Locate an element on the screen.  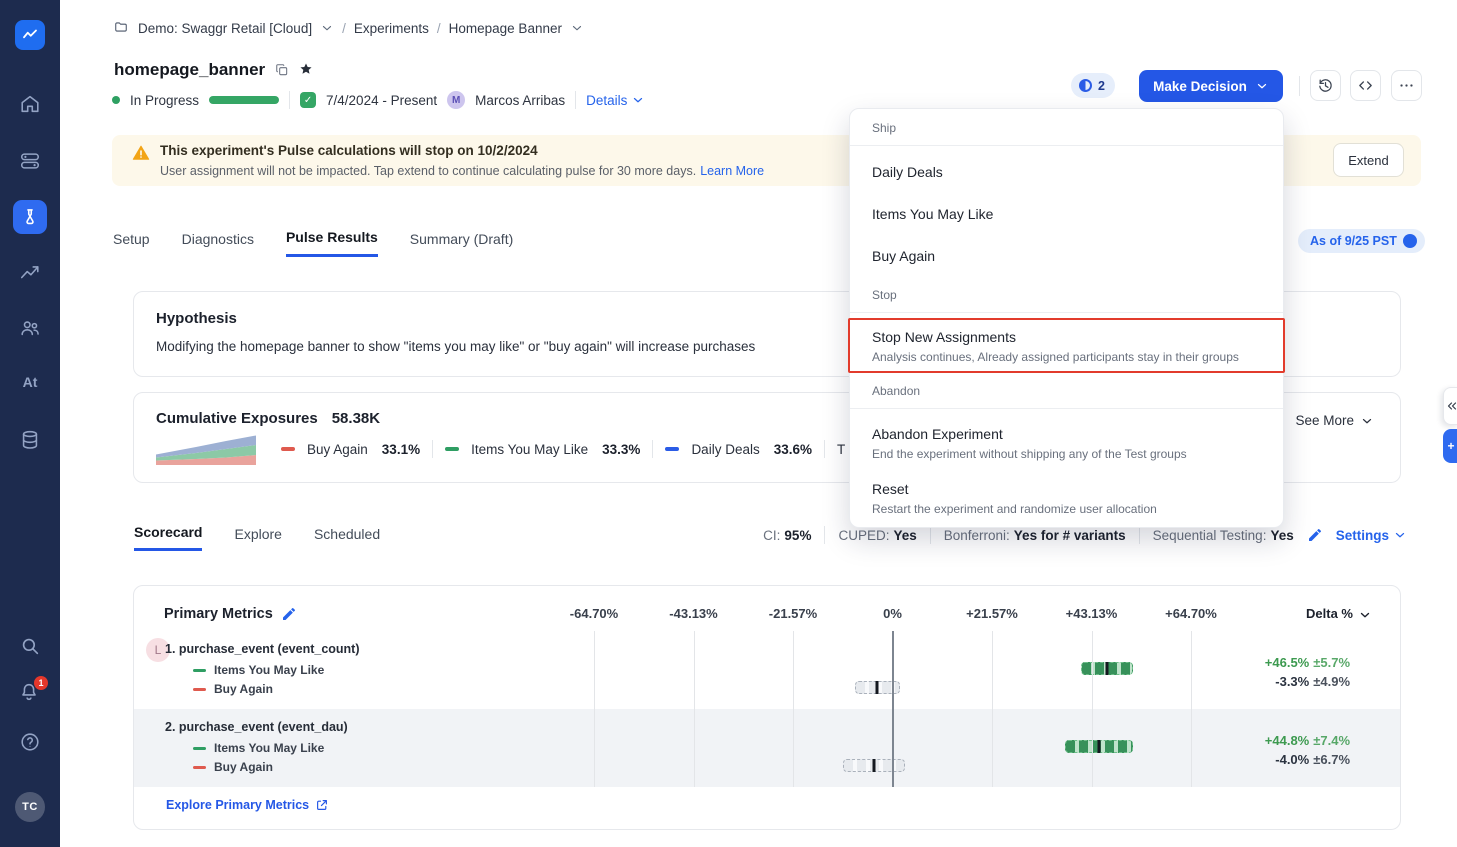
see-more-link: See More is located at coordinates (1334, 420).